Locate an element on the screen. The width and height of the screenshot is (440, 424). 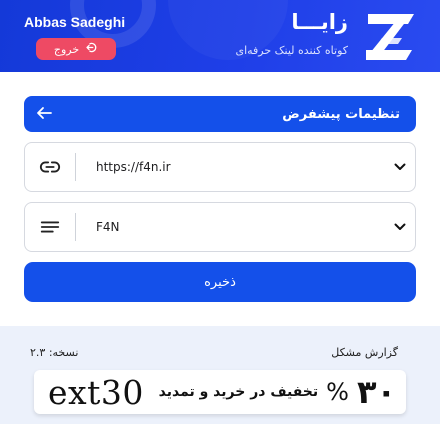
type-select: F4N is located at coordinates (220, 227).